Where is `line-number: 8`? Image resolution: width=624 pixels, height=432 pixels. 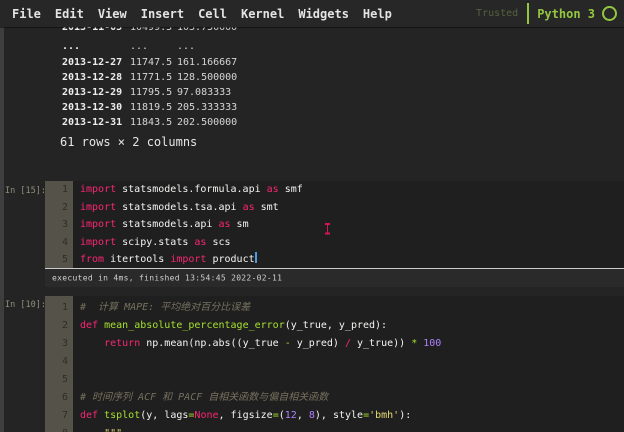 line-number: 8 is located at coordinates (59, 428).